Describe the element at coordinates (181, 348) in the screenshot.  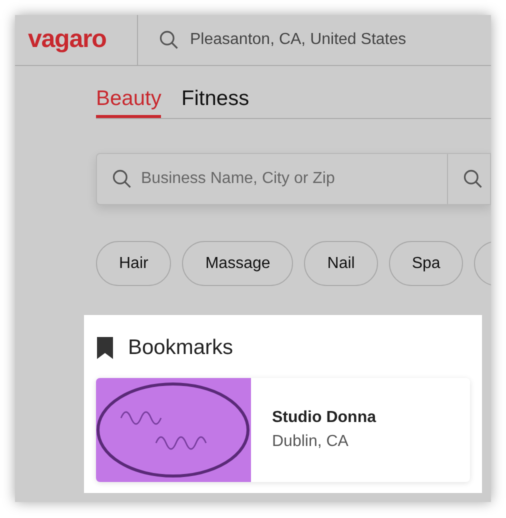
I see `bookmarks-title: Bookmarks` at that location.